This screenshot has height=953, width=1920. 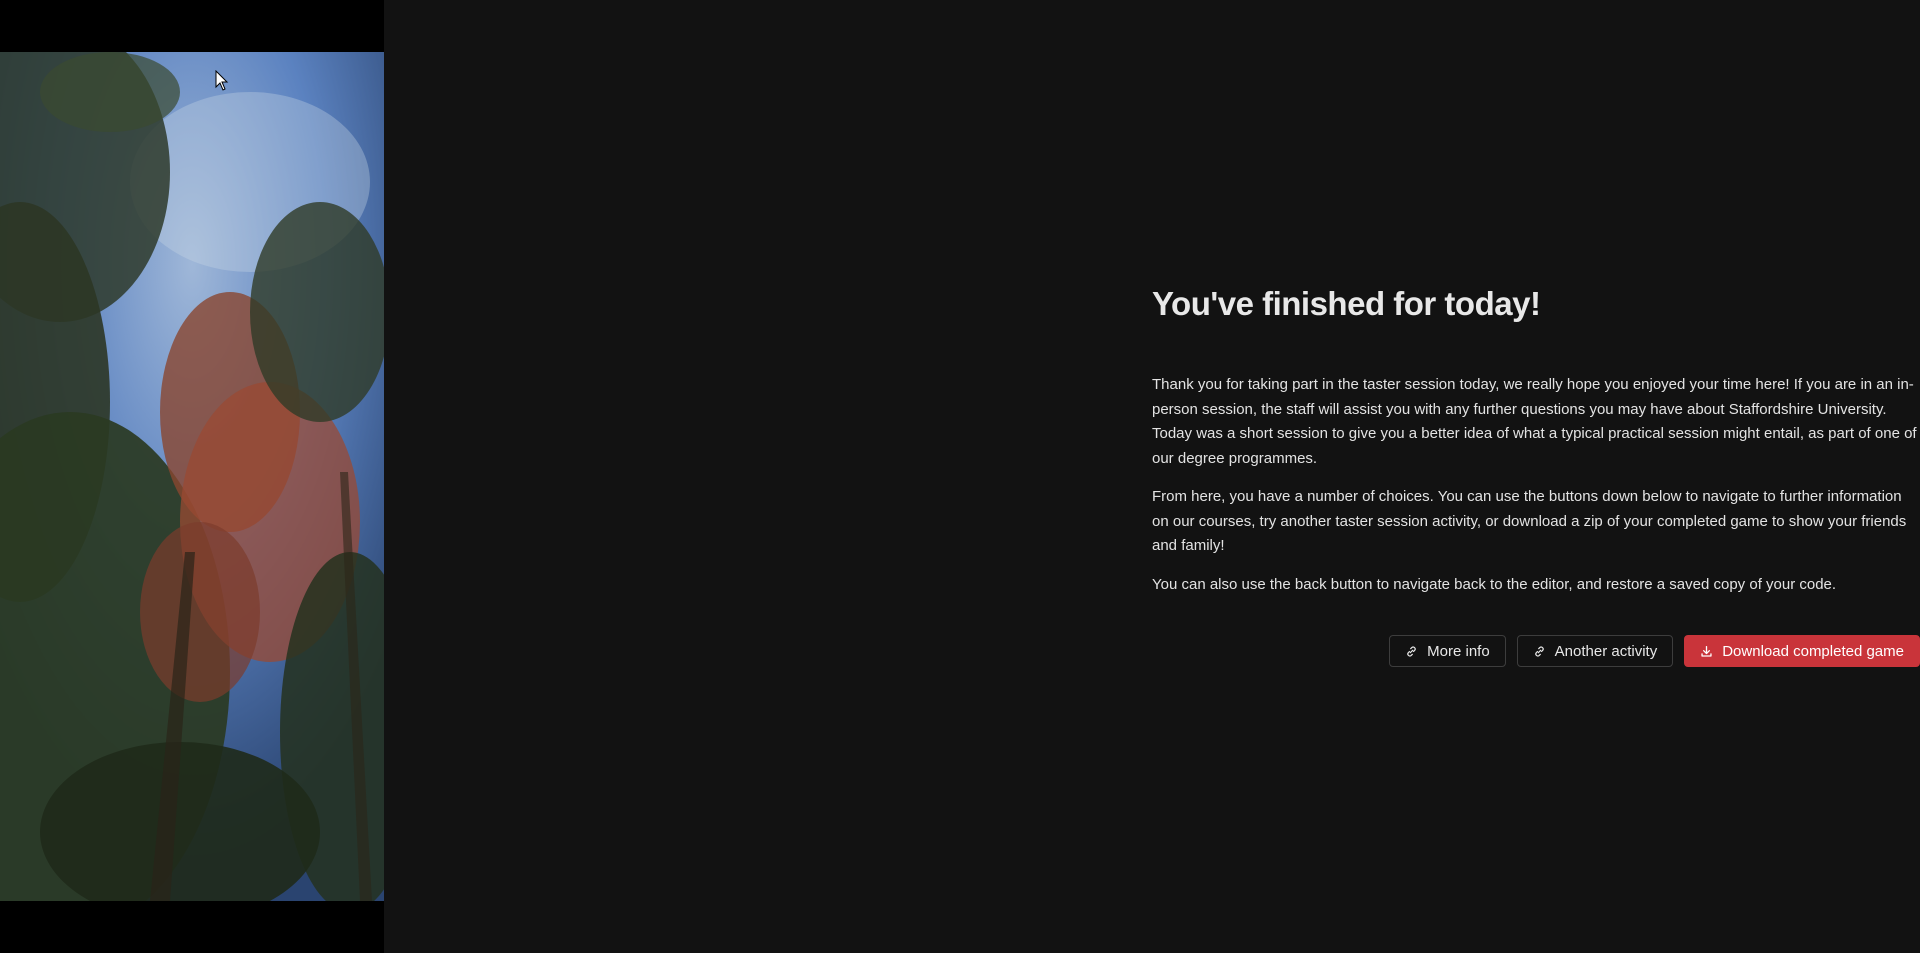 What do you see at coordinates (1606, 651) in the screenshot?
I see `another-activity-label: Another activity` at bounding box center [1606, 651].